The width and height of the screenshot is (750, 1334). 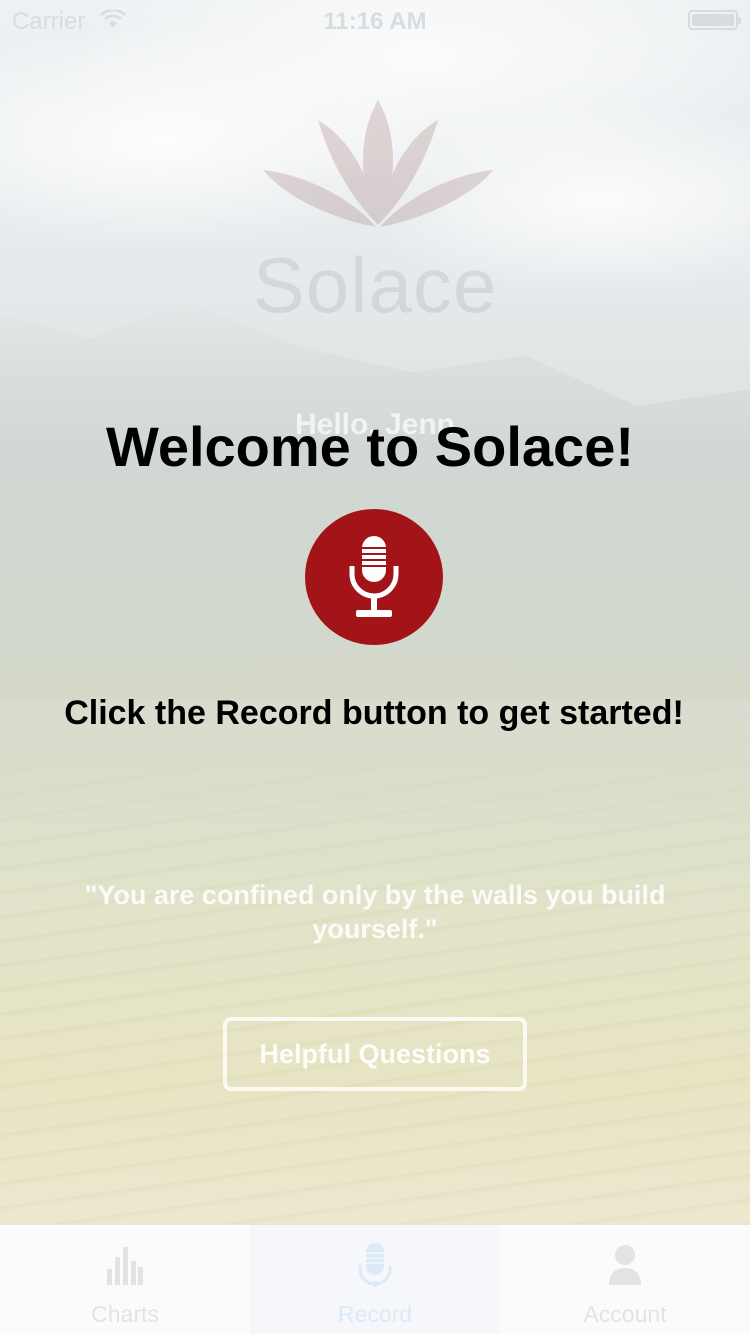 What do you see at coordinates (374, 713) in the screenshot?
I see `instruction-text: Click the Record button to get started!` at bounding box center [374, 713].